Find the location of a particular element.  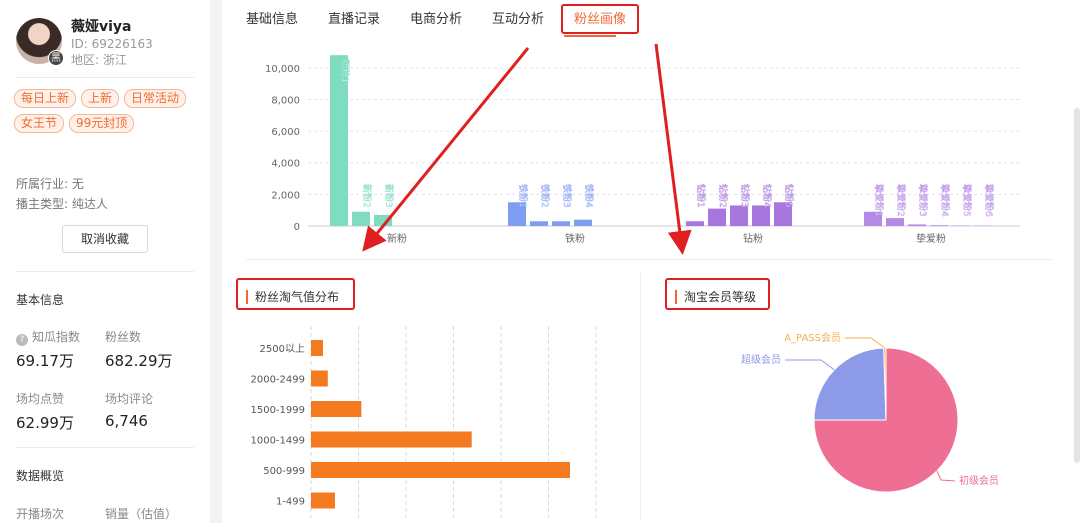

sales-estimate-label: 销量（估值） is located at coordinates (141, 514).